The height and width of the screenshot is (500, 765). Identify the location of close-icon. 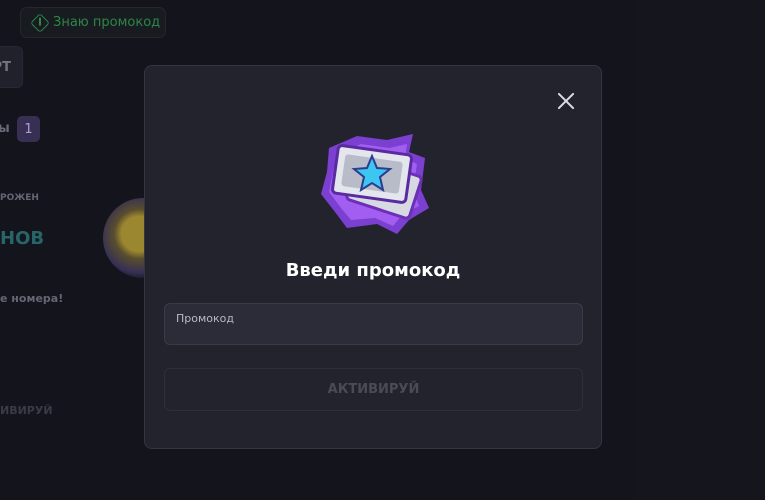
(566, 101).